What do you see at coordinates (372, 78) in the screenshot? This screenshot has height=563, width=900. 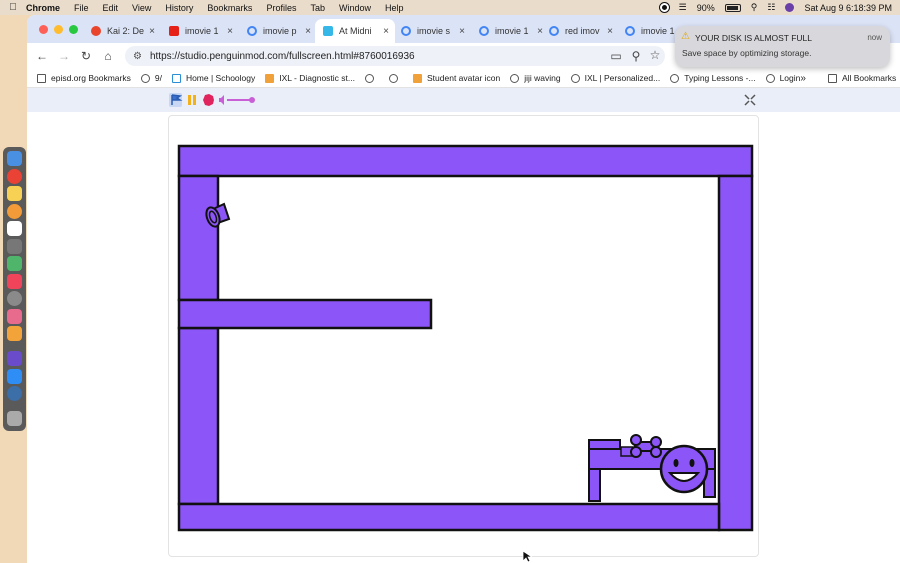 I see `bookmark-globe-a` at bounding box center [372, 78].